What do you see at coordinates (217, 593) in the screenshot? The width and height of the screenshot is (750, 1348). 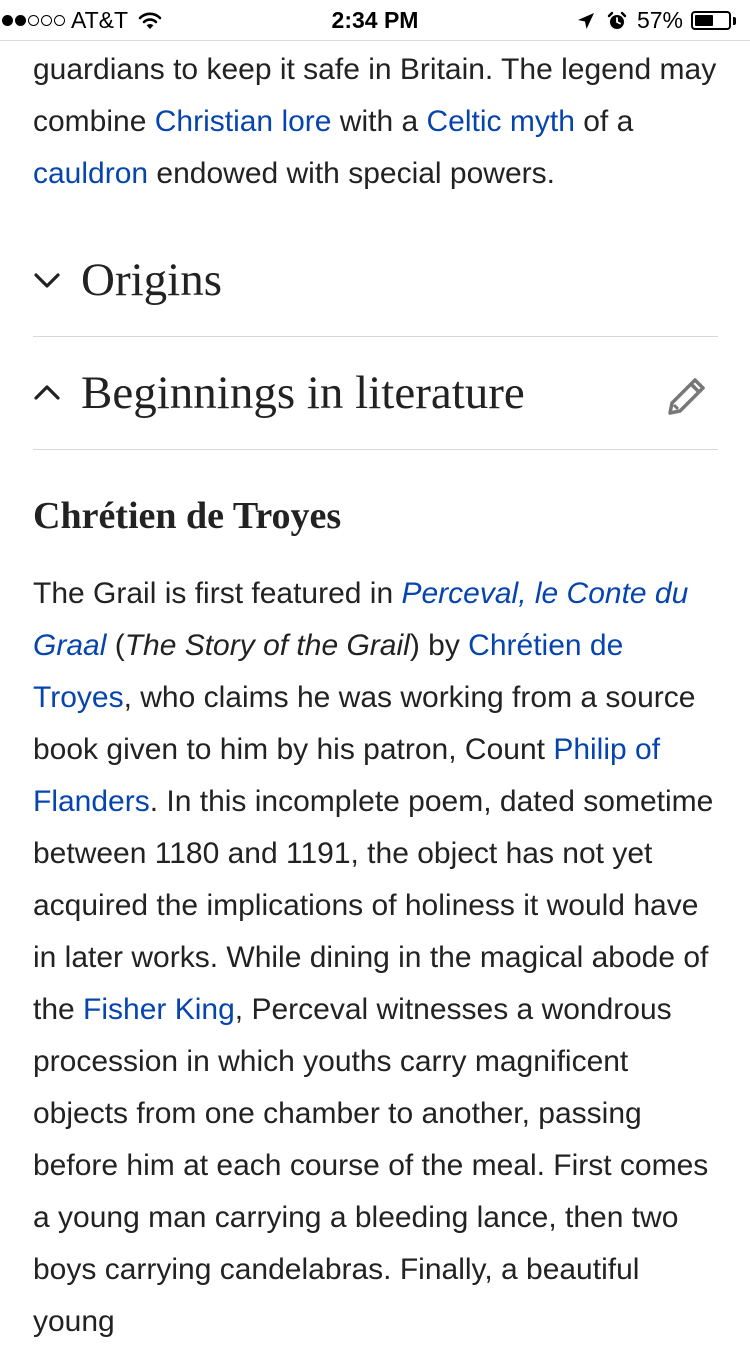 I see `text-run: The Grail is first featured in` at bounding box center [217, 593].